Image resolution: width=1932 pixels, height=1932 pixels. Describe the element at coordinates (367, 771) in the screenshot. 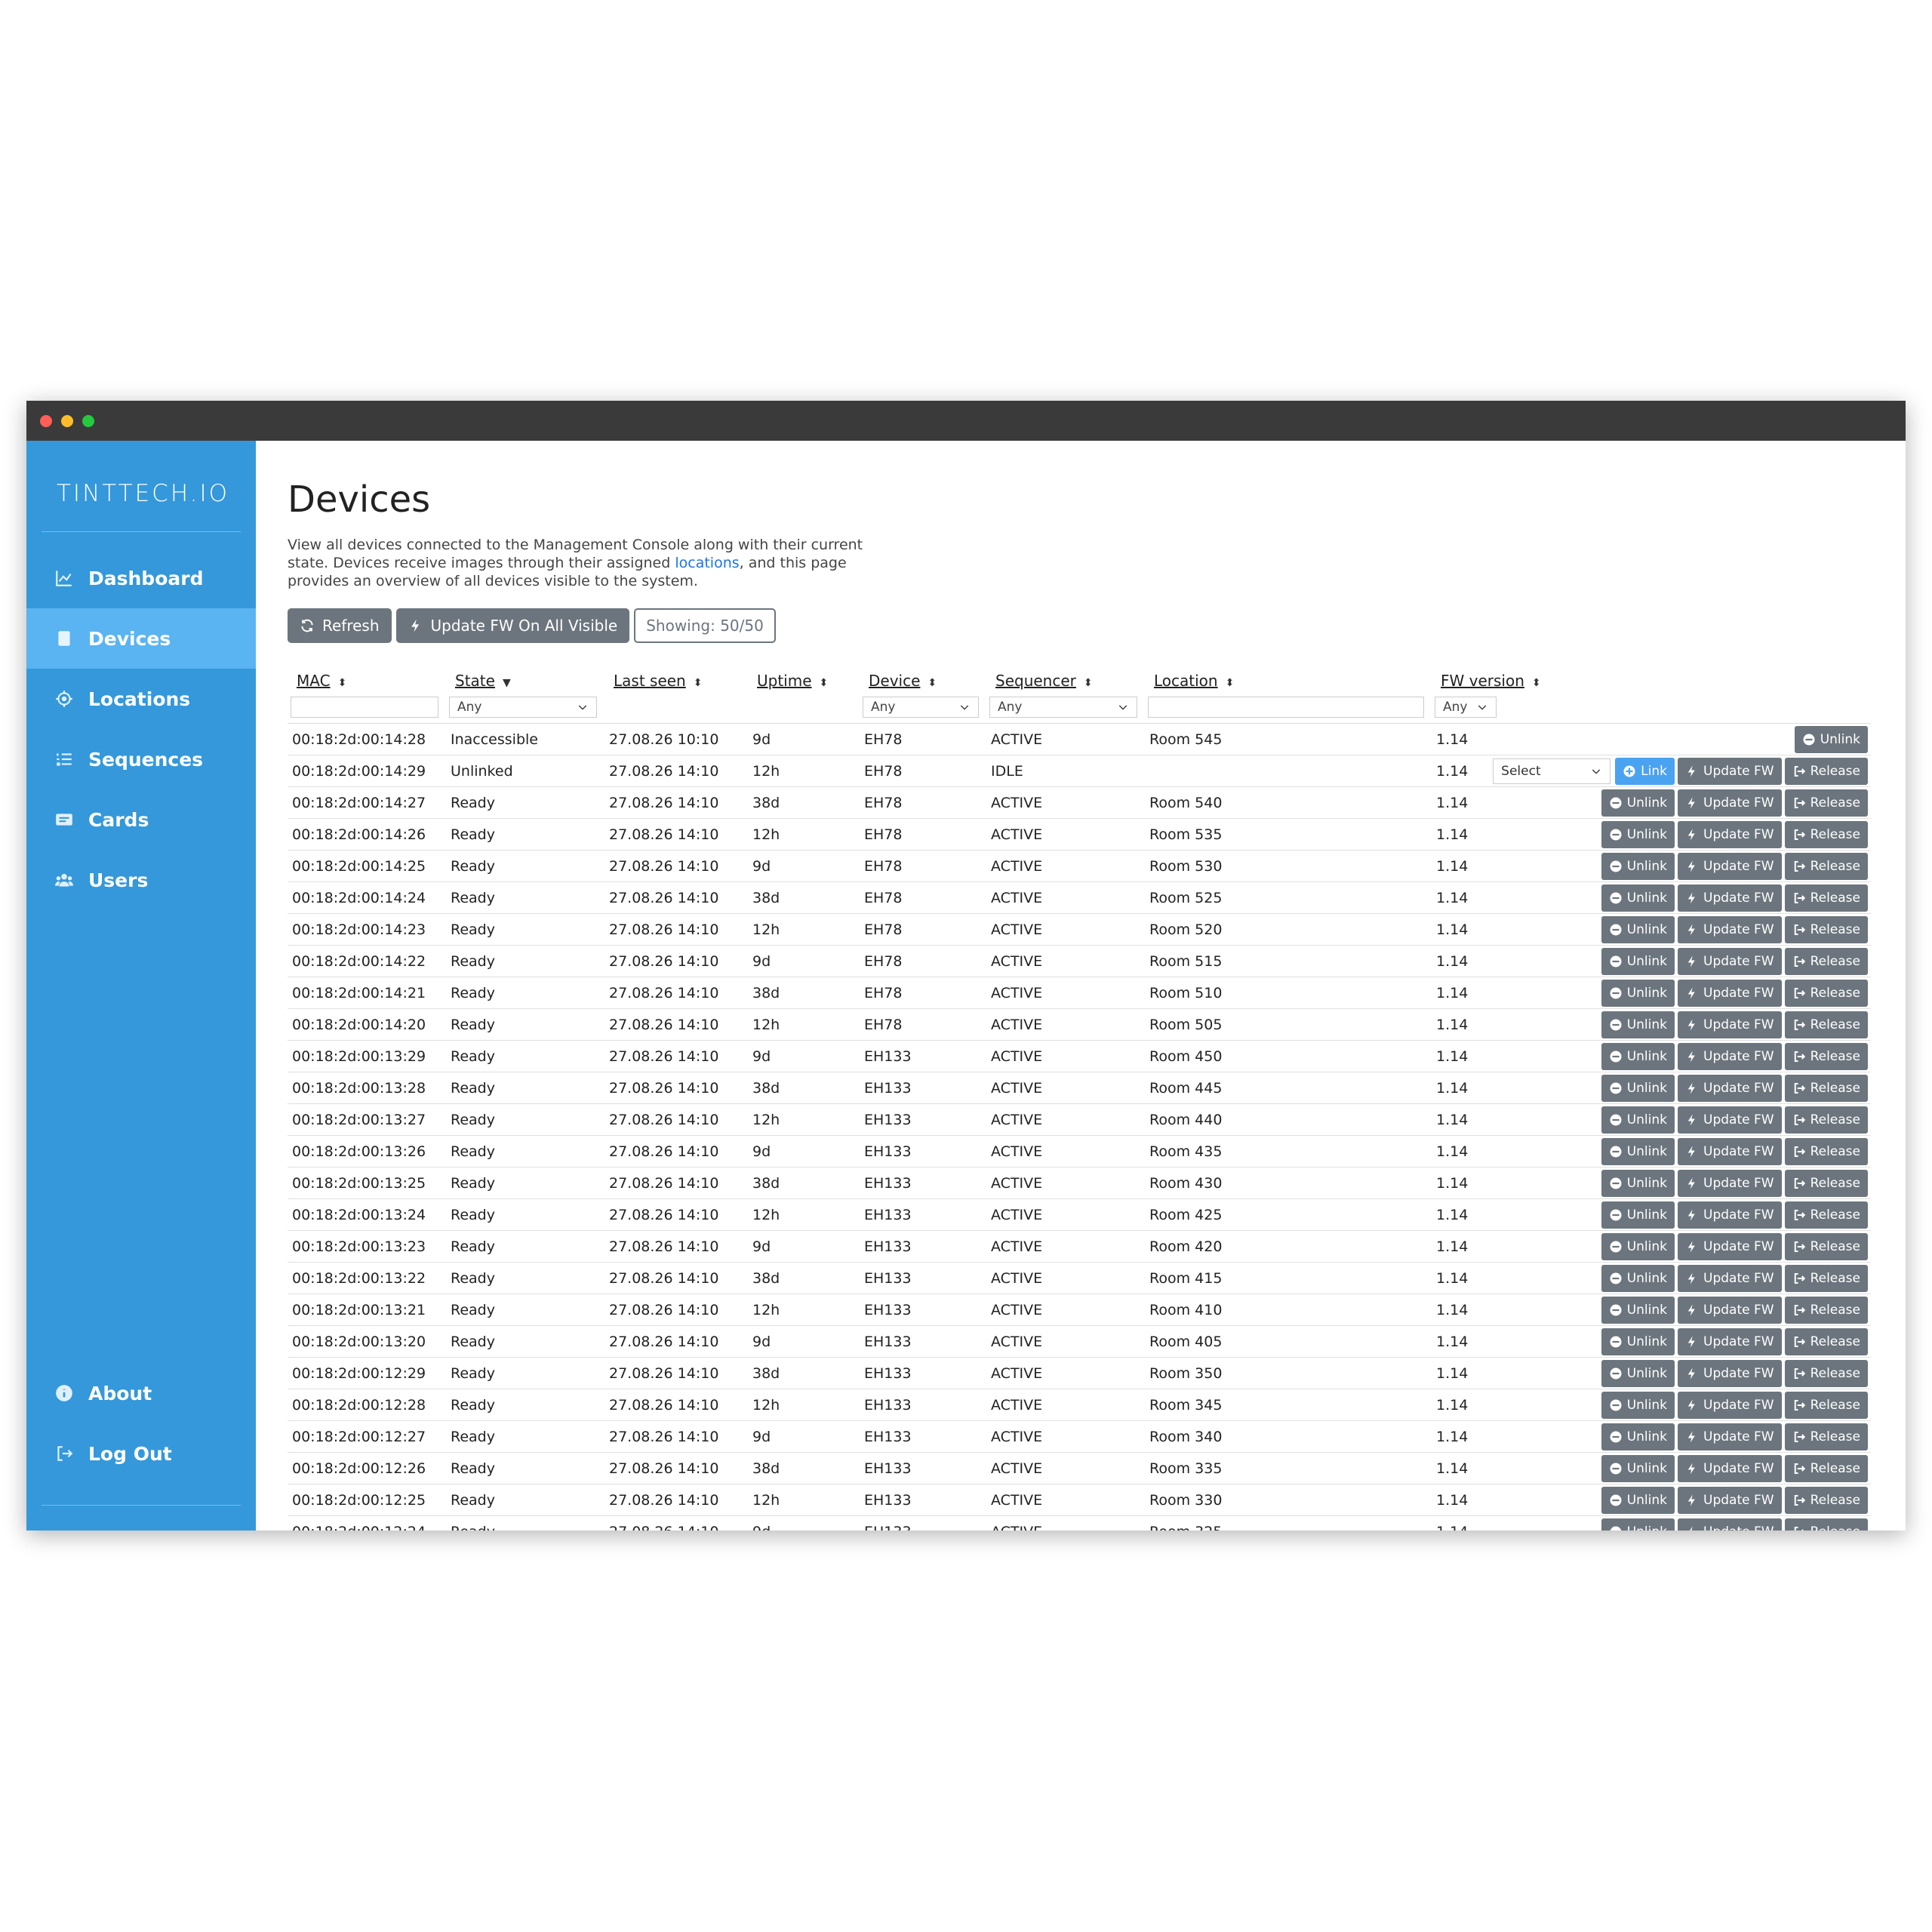

I see `mac-cell: 00:18:2d:00:14:29` at that location.